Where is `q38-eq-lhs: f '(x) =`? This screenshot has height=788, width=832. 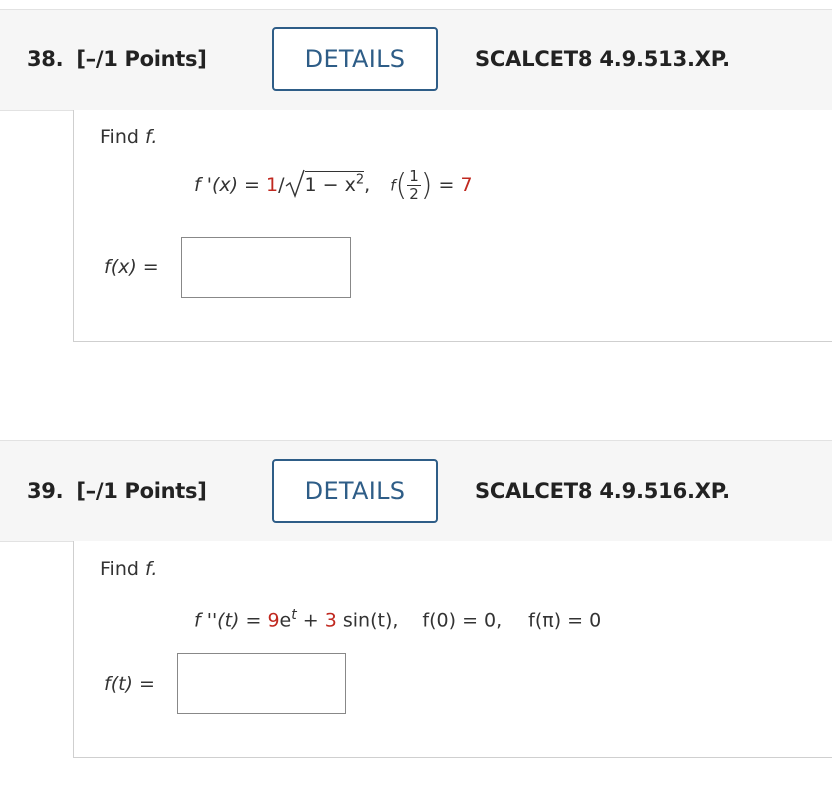
q38-eq-lhs: f '(x) = is located at coordinates (230, 185).